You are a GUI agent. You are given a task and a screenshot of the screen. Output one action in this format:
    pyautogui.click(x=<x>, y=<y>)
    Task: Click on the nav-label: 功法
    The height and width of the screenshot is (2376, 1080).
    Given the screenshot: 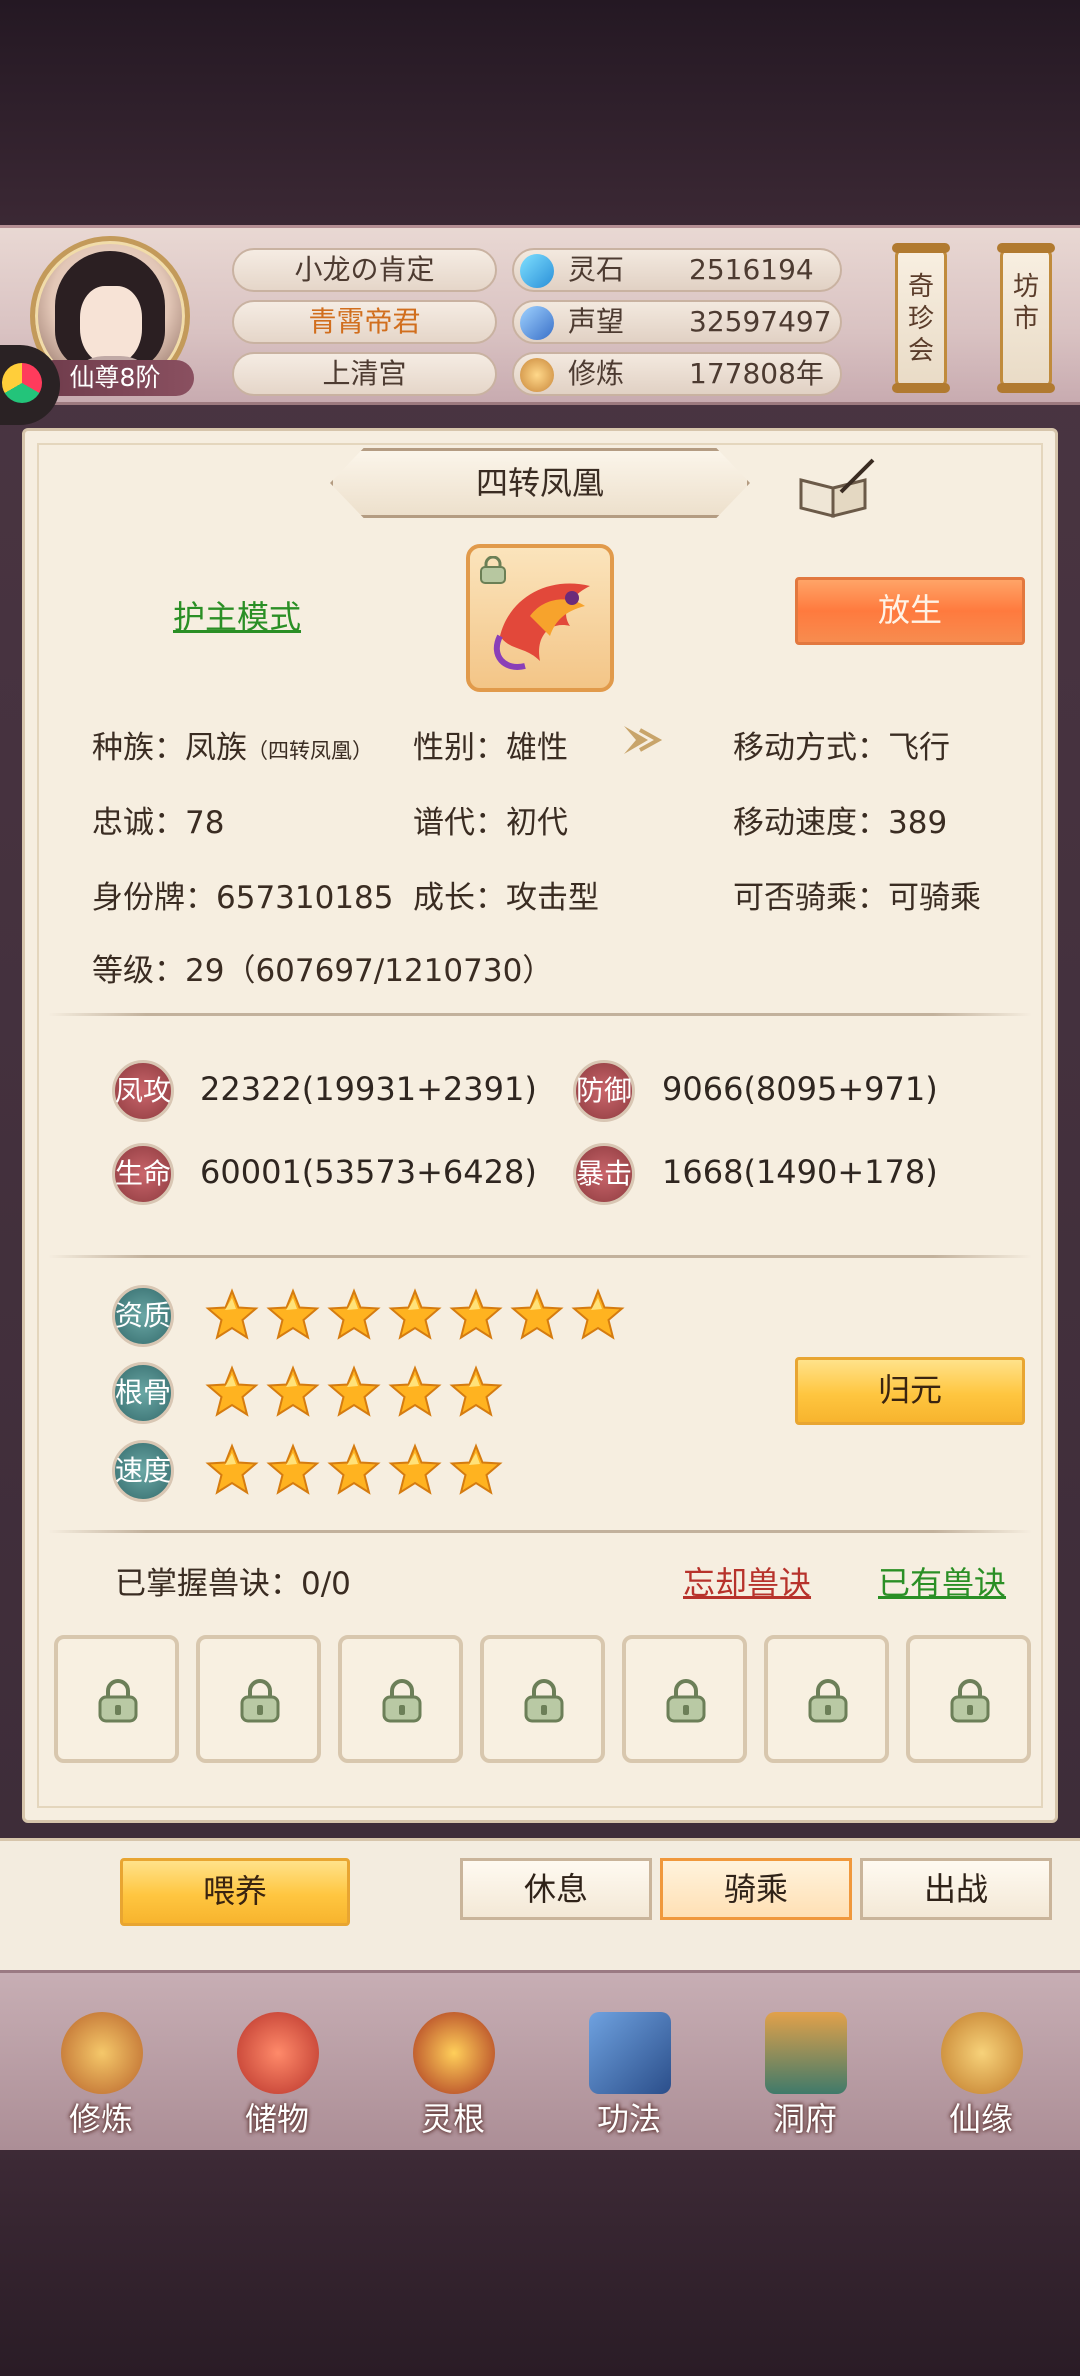 What is the action you would take?
    pyautogui.click(x=628, y=2119)
    